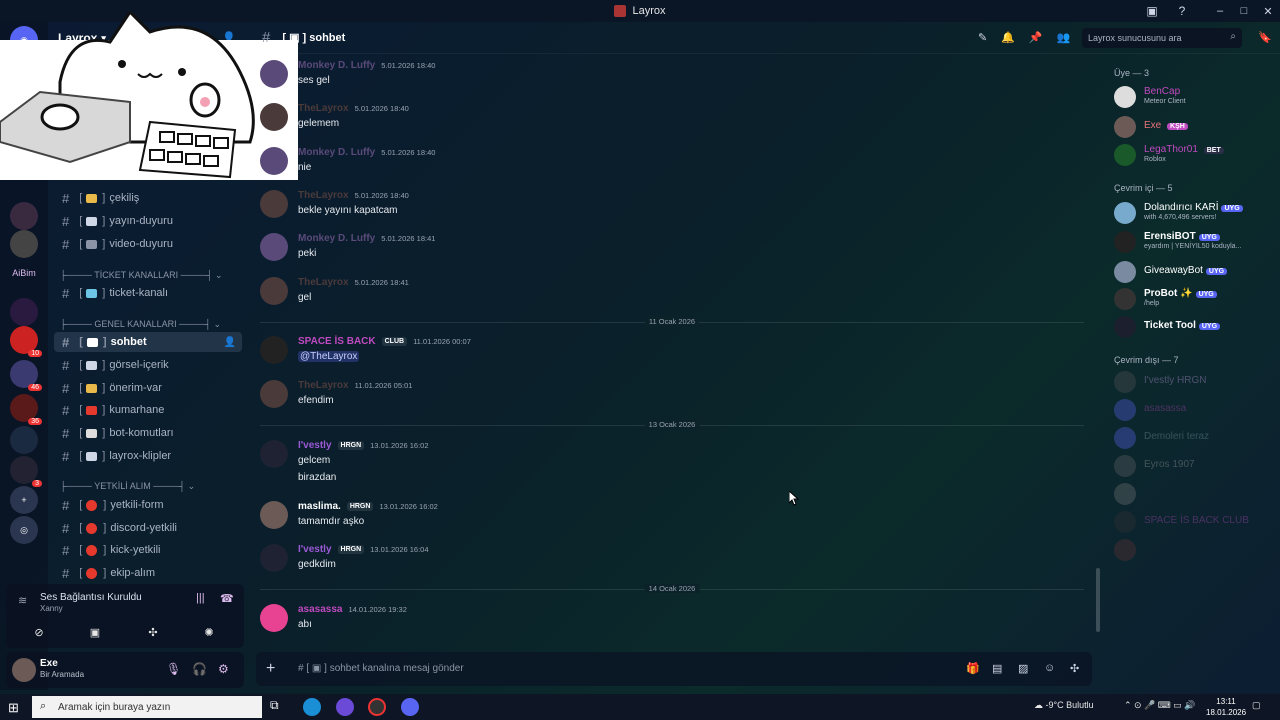 The image size is (1280, 720). Describe the element at coordinates (91, 597) in the screenshot. I see `voice-status: Ses Bağlantısı Kuruldu` at that location.